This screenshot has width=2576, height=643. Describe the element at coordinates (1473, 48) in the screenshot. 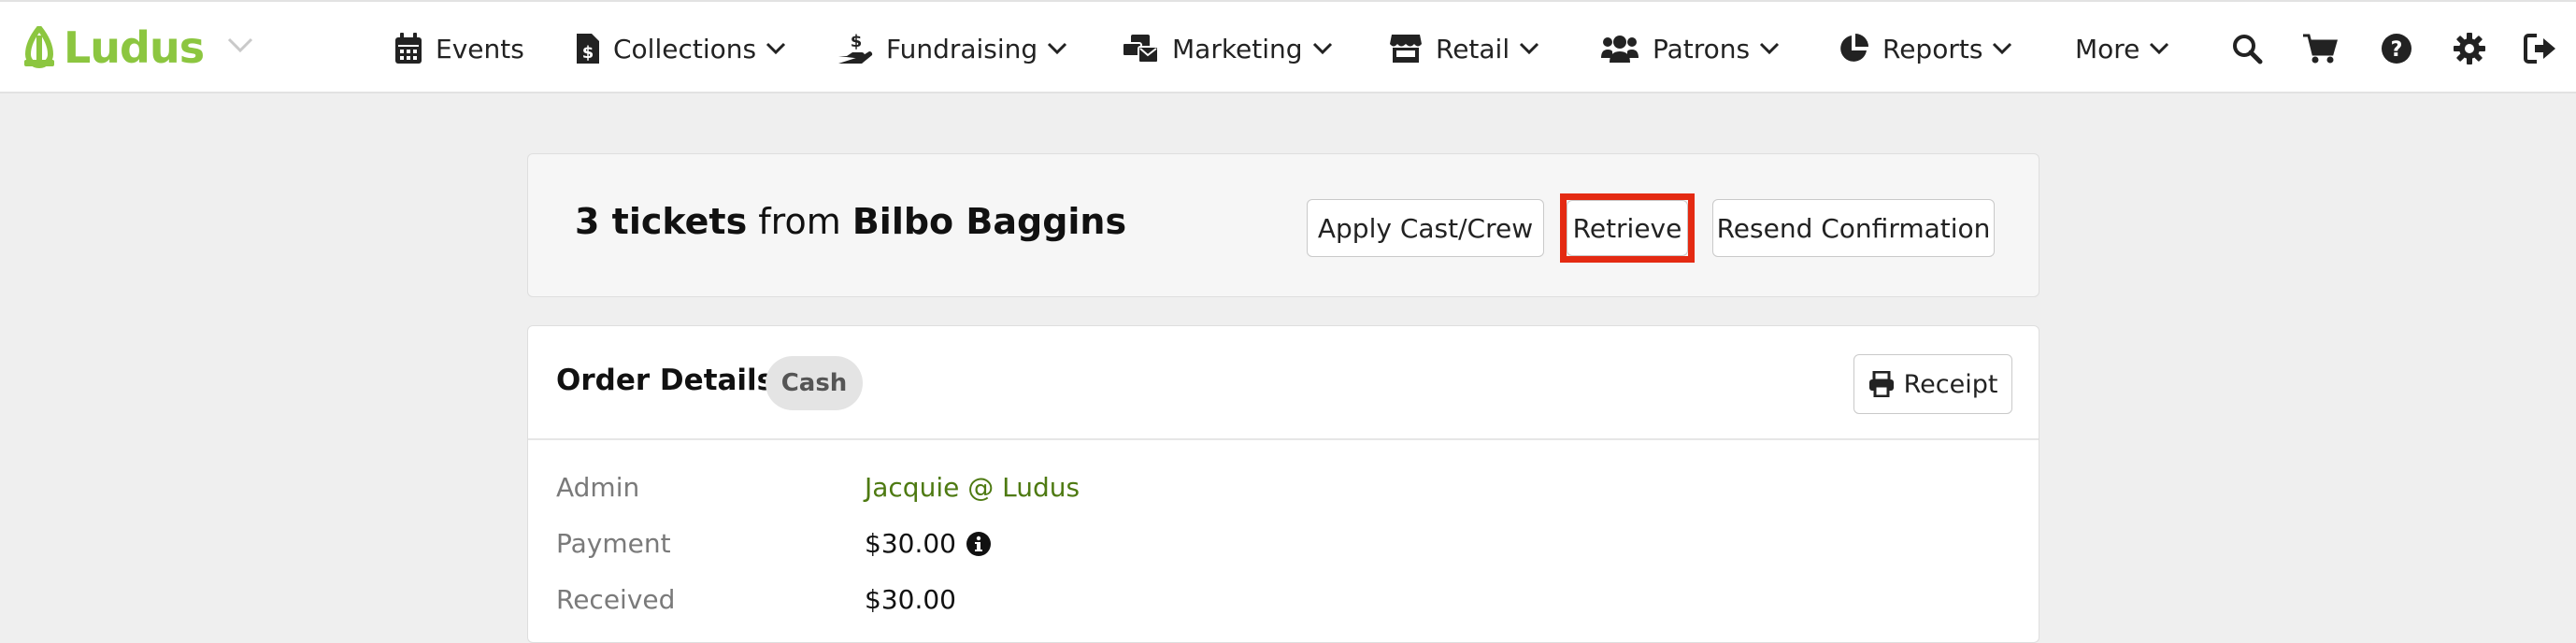

I see `nav-retail-label: Retail` at that location.